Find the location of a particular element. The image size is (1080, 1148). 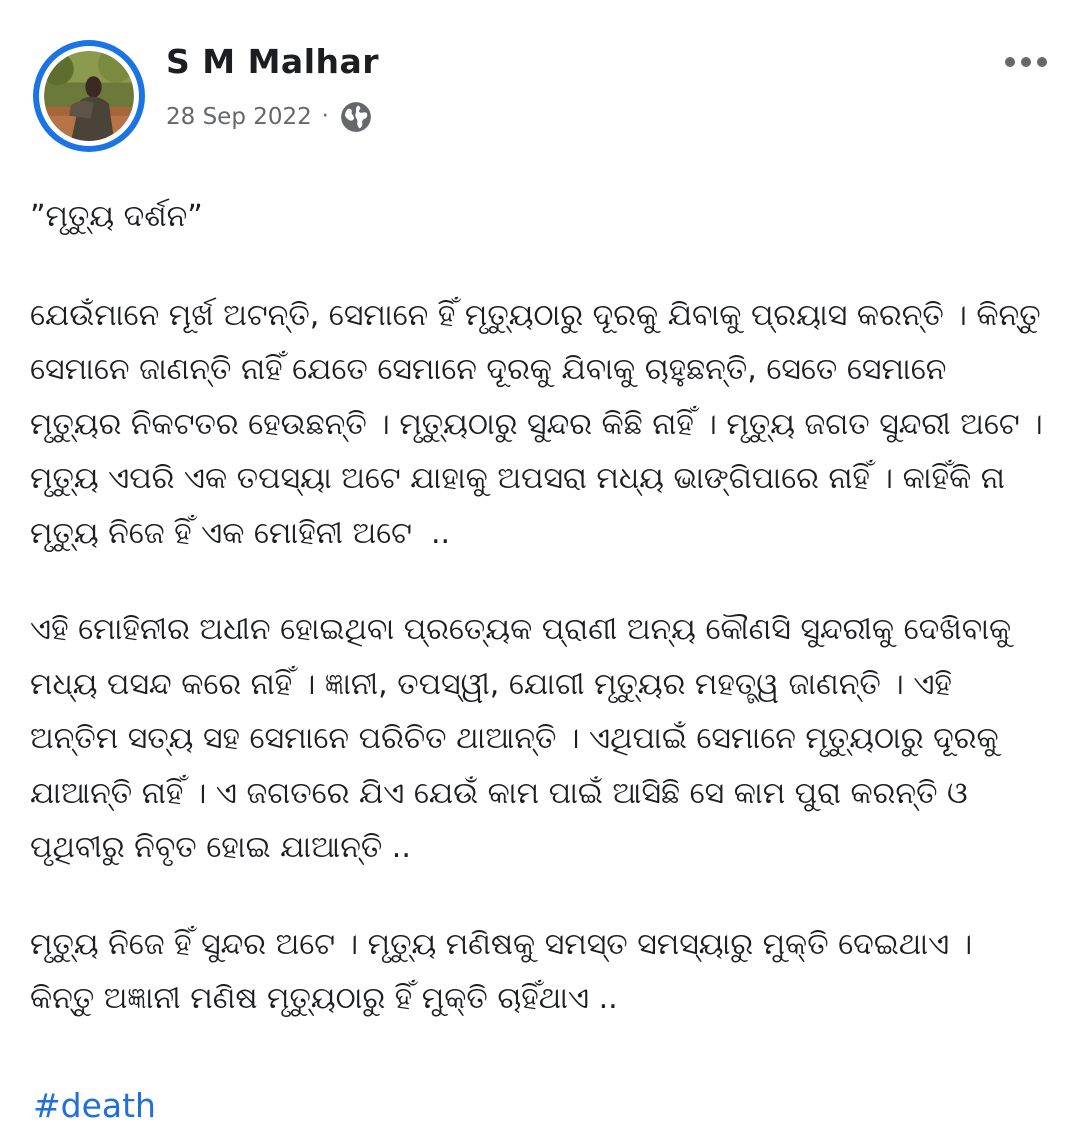

post-title: ”ମୃତ୍ୟୁ ଦର୍ଶନ” is located at coordinates (116, 216).